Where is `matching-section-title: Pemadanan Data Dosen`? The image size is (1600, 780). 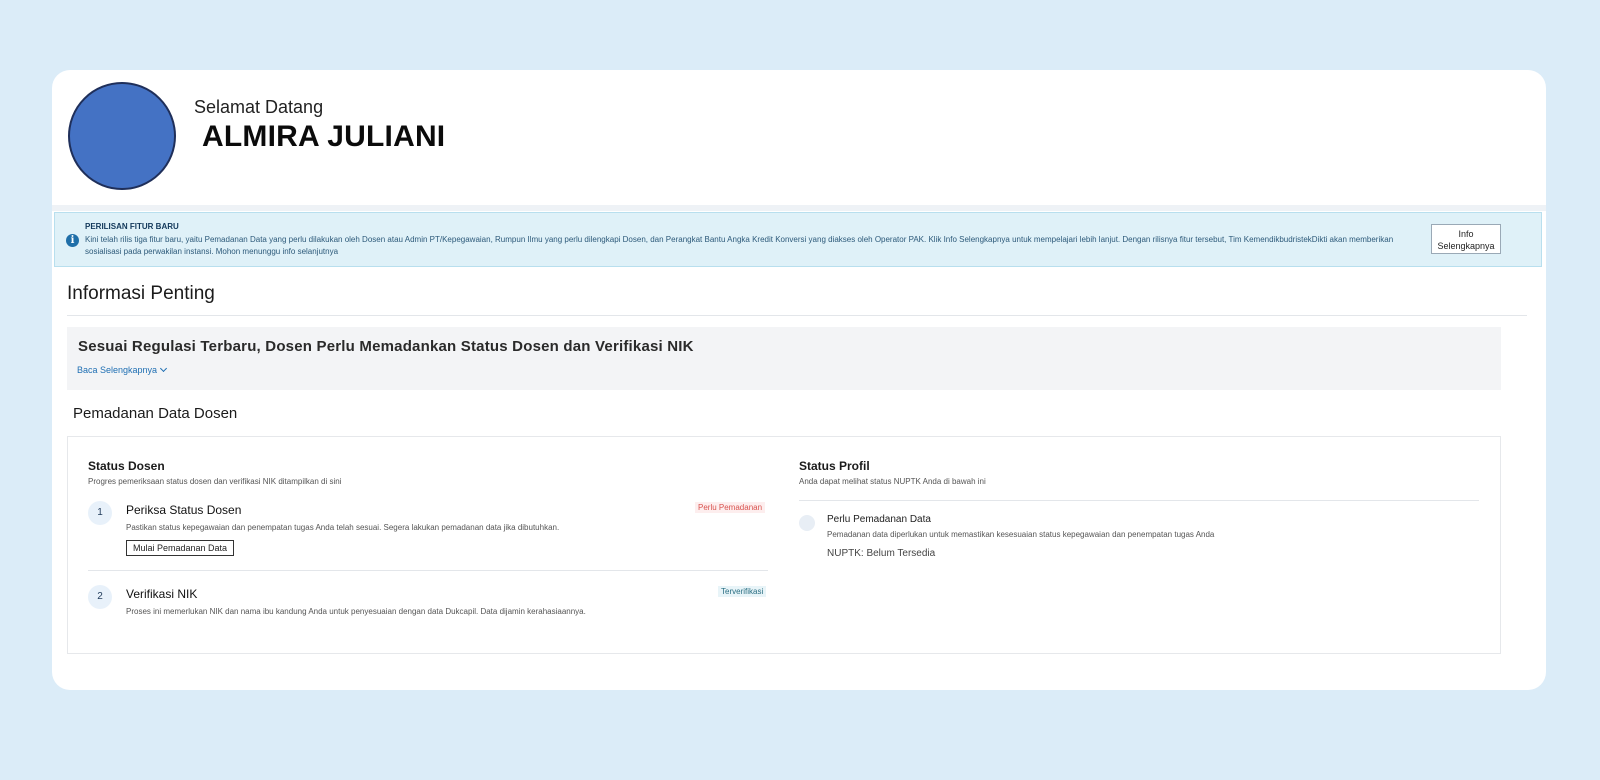
matching-section-title: Pemadanan Data Dosen is located at coordinates (155, 413).